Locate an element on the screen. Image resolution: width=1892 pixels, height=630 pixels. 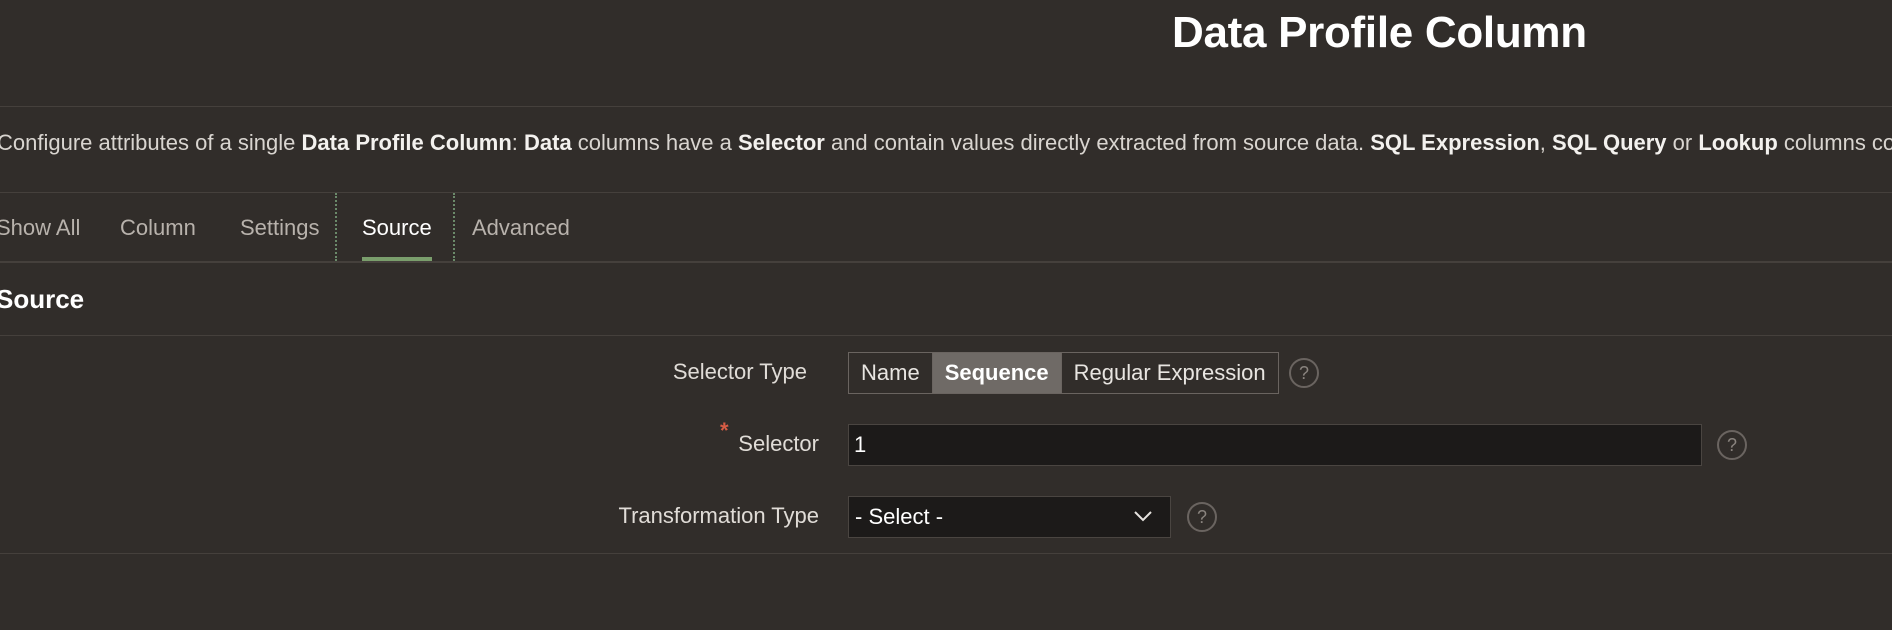
tab-source: Source is located at coordinates (397, 227).